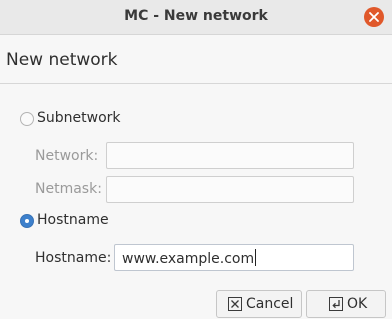 The width and height of the screenshot is (392, 319). Describe the element at coordinates (73, 220) in the screenshot. I see `hostname-radio-label: Hostname` at that location.